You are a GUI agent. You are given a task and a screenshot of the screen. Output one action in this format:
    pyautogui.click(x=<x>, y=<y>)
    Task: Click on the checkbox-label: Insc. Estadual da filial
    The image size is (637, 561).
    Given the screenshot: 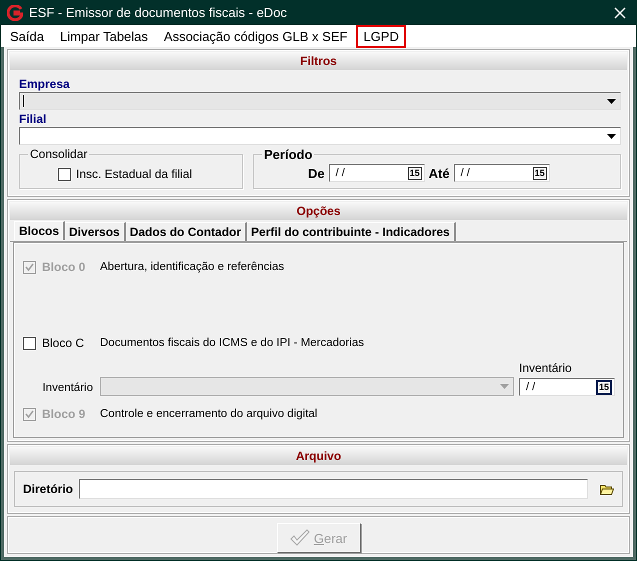 What is the action you would take?
    pyautogui.click(x=134, y=174)
    